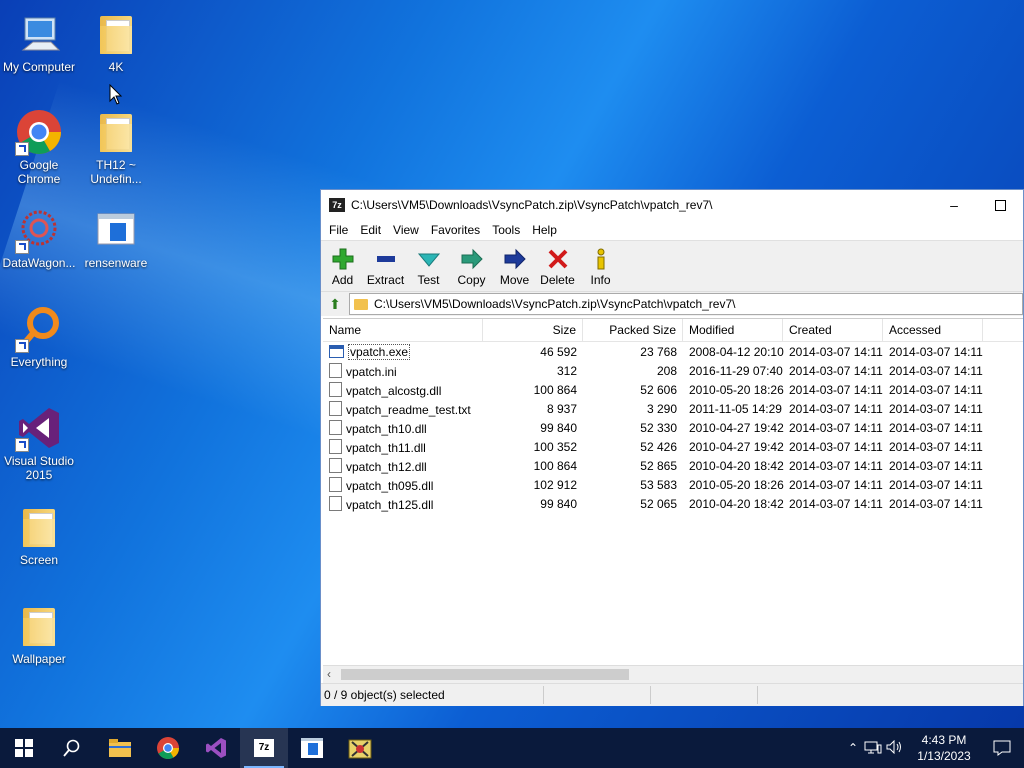 This screenshot has width=1024, height=768. What do you see at coordinates (386, 447) in the screenshot?
I see `file-name-text: vpatch_th11.dll` at bounding box center [386, 447].